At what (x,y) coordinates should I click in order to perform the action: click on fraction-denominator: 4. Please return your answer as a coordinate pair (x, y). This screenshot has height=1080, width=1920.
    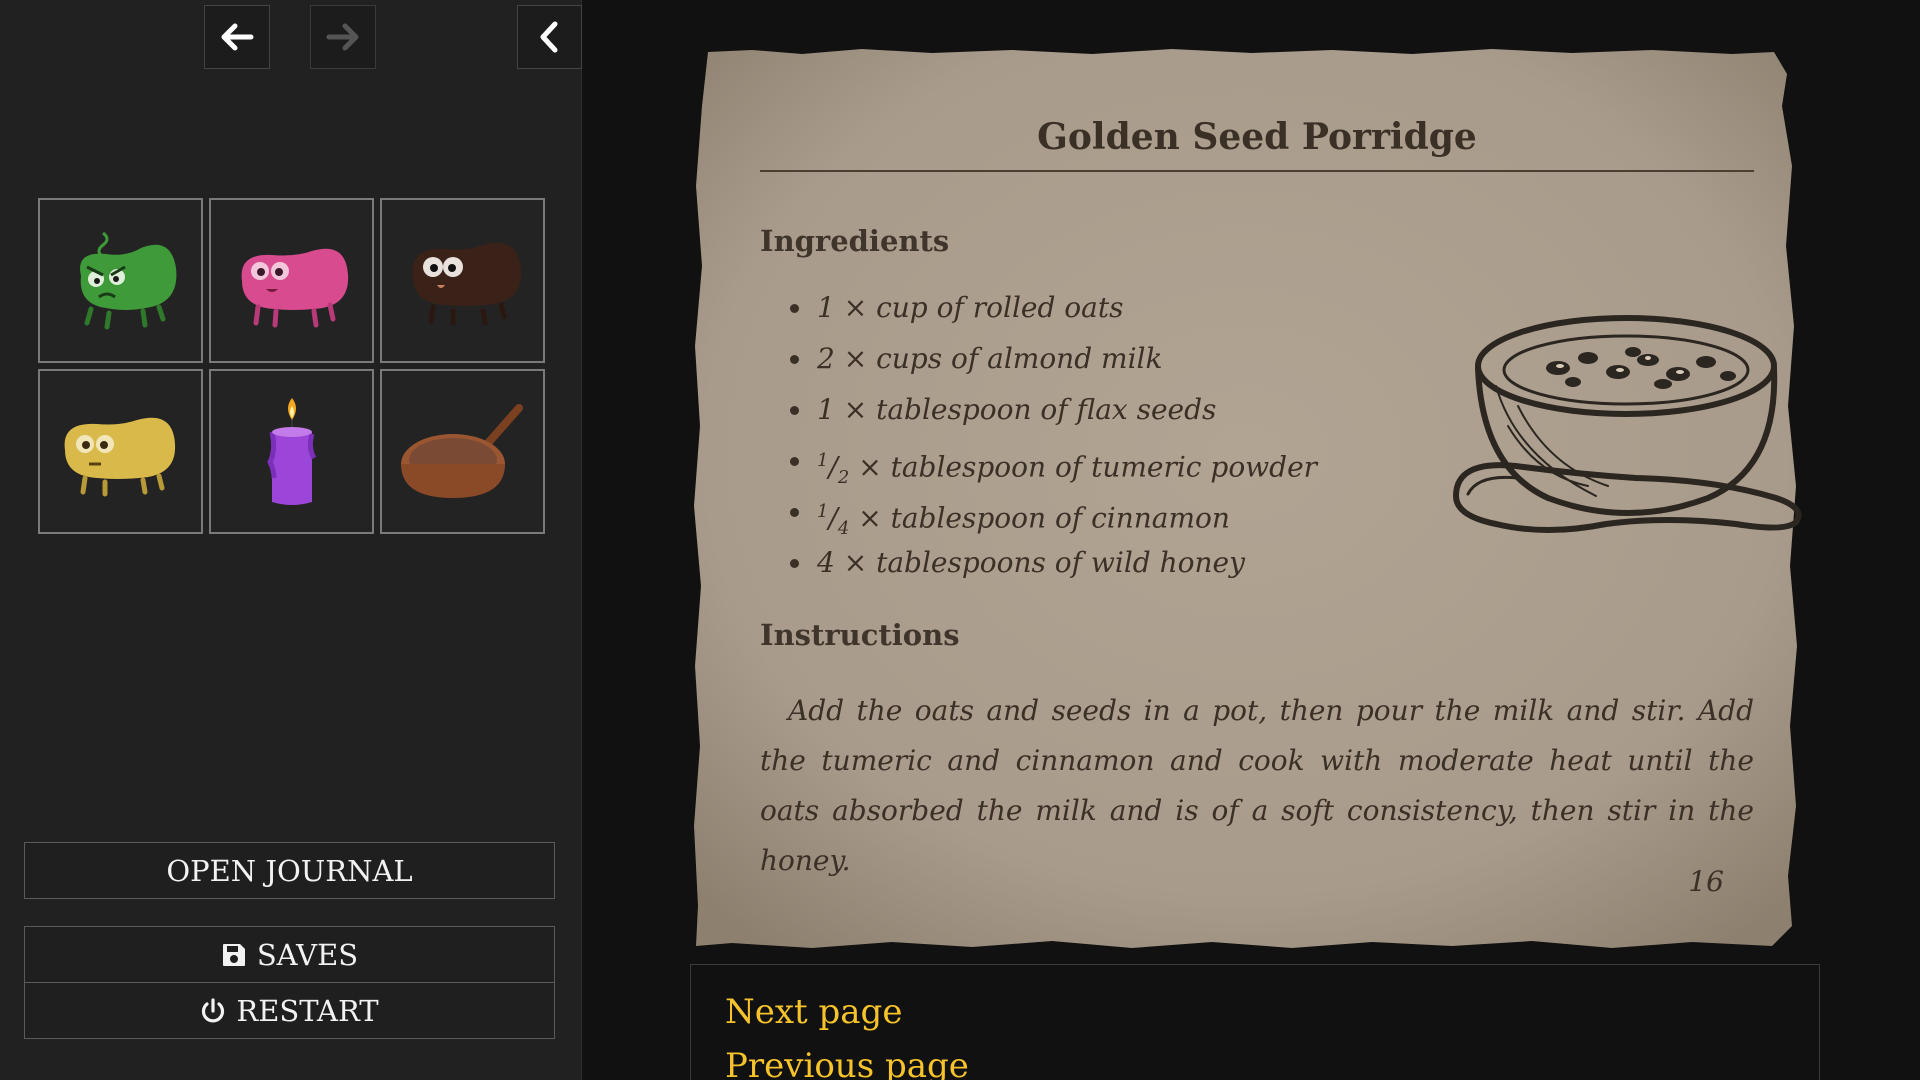
    Looking at the image, I should click on (843, 528).